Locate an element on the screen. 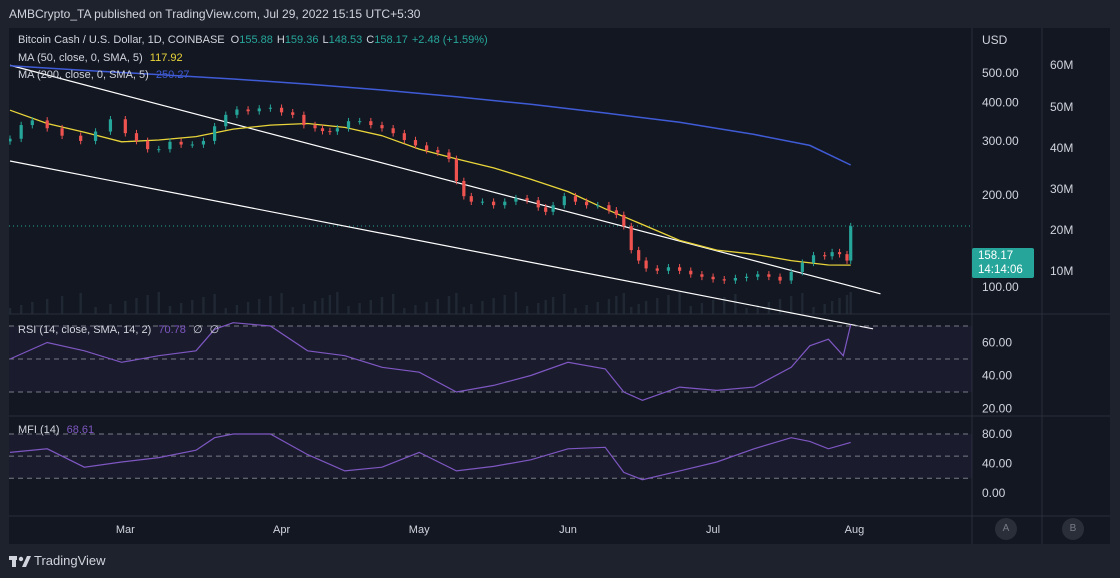 Image resolution: width=1120 pixels, height=578 pixels. time-axis-label: Jun is located at coordinates (568, 530).